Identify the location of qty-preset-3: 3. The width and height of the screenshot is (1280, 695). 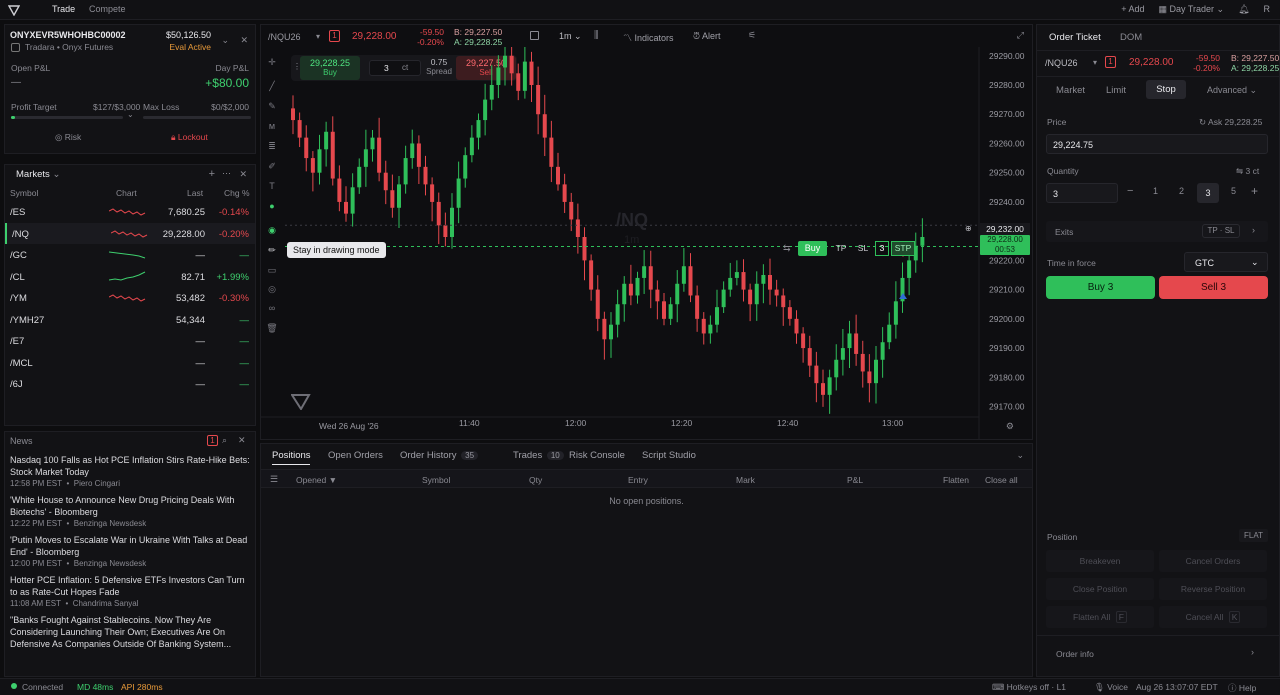
(1208, 193).